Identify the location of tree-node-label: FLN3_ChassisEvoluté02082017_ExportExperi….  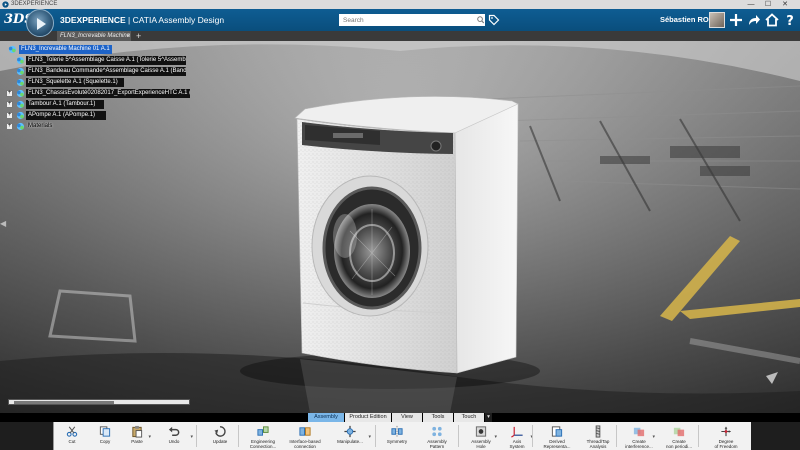
(108, 93).